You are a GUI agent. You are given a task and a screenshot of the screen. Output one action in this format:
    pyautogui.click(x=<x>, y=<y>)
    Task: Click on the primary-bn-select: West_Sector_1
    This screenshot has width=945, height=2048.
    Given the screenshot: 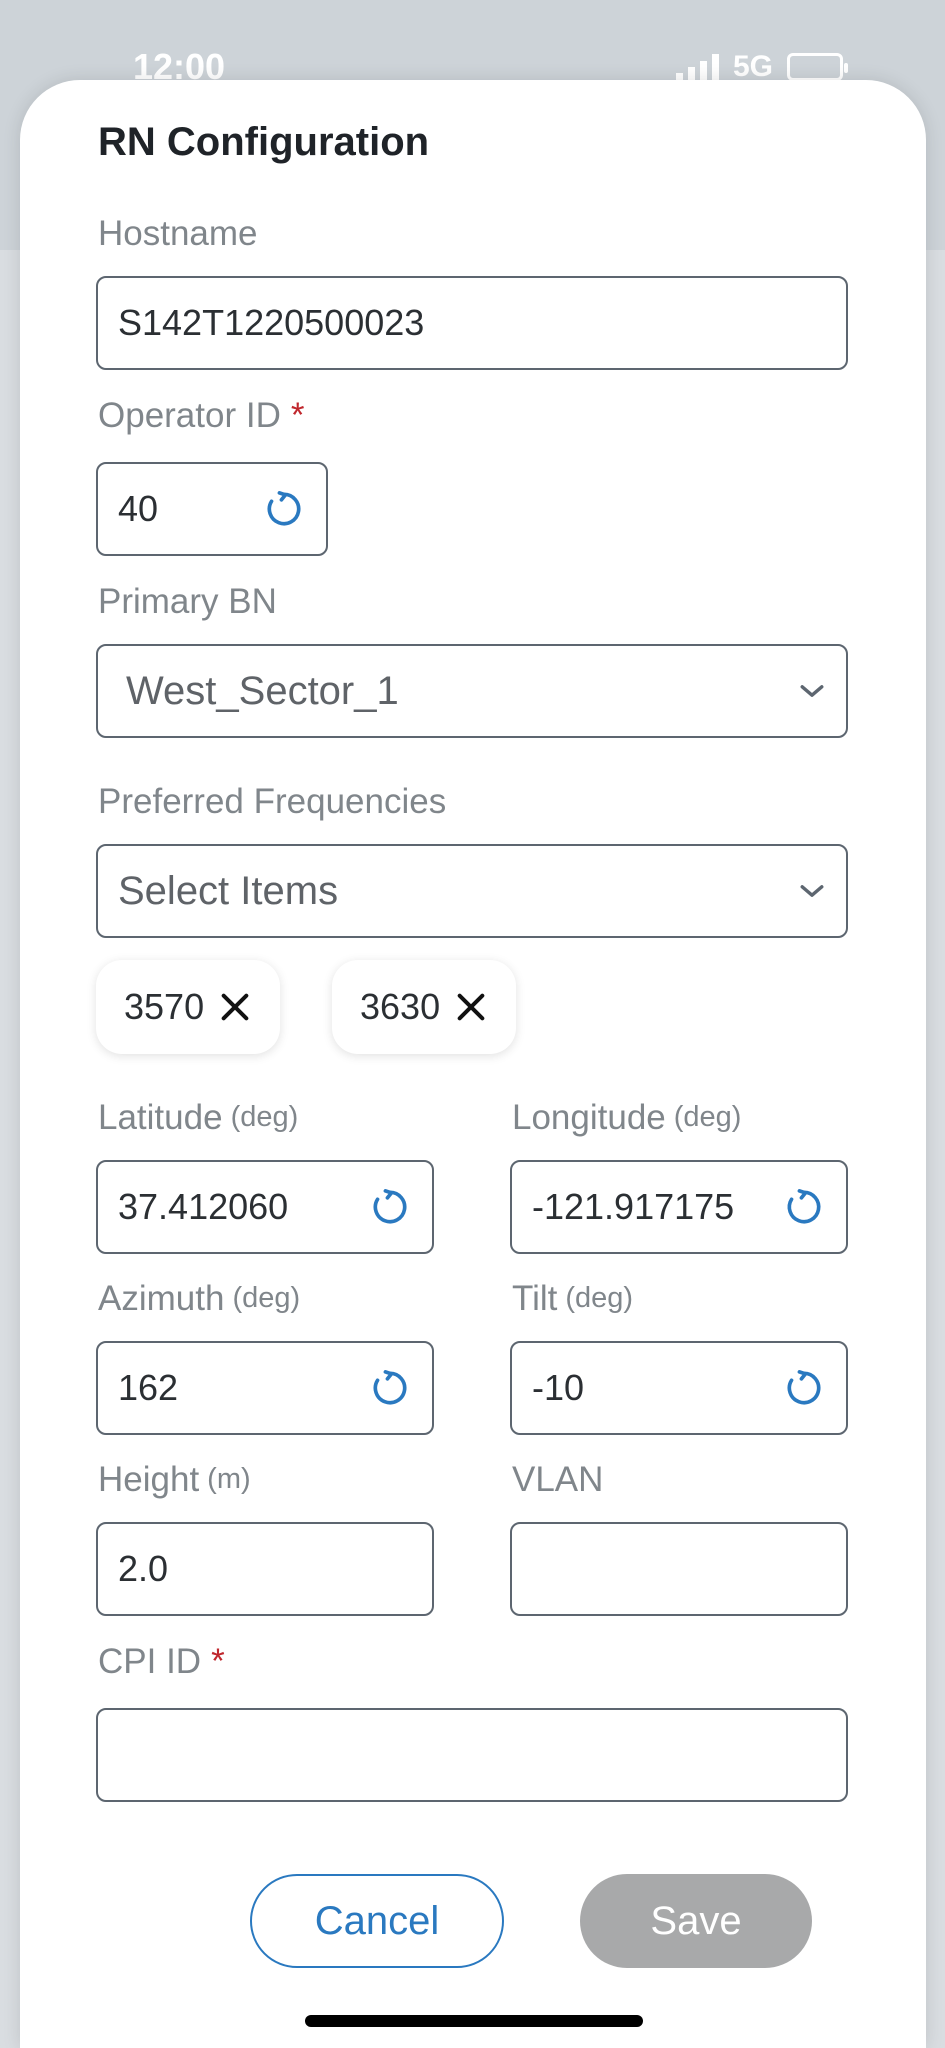 What is the action you would take?
    pyautogui.click(x=472, y=691)
    